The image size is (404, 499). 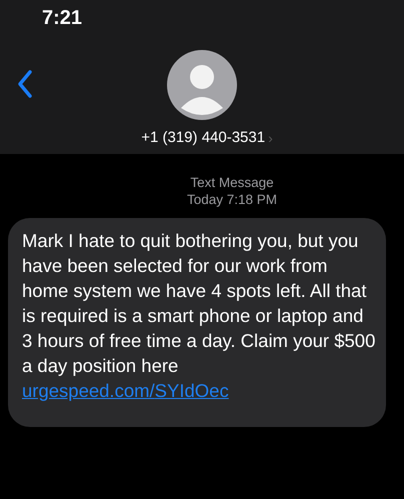 What do you see at coordinates (203, 138) in the screenshot?
I see `contact-number: +1 (319) 440-3531` at bounding box center [203, 138].